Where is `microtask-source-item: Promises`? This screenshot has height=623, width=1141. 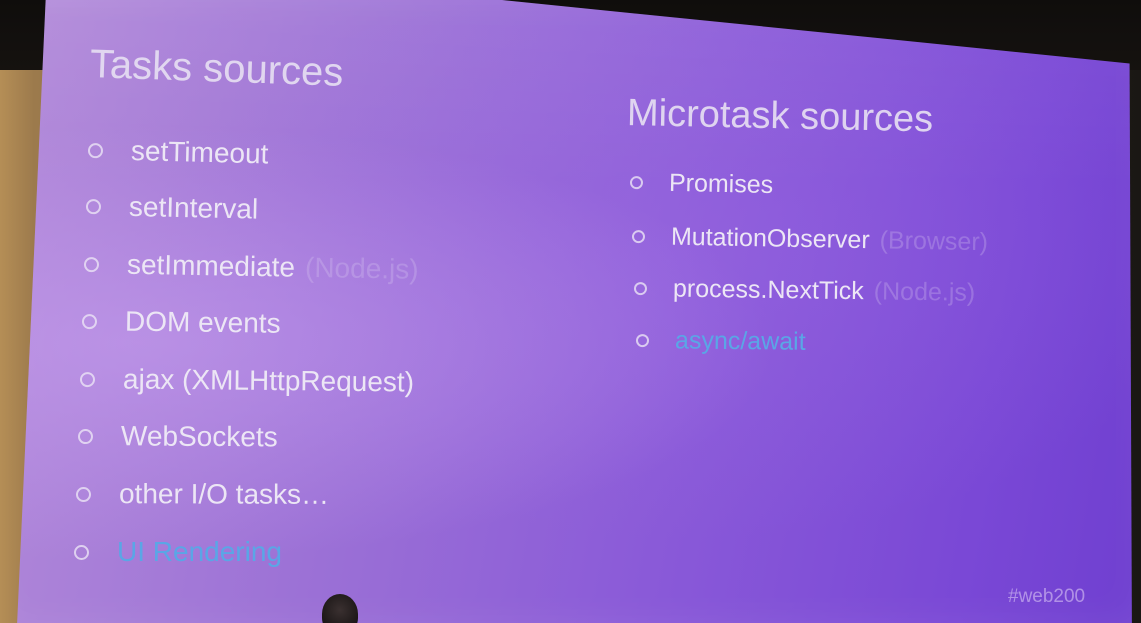 microtask-source-item: Promises is located at coordinates (706, 184).